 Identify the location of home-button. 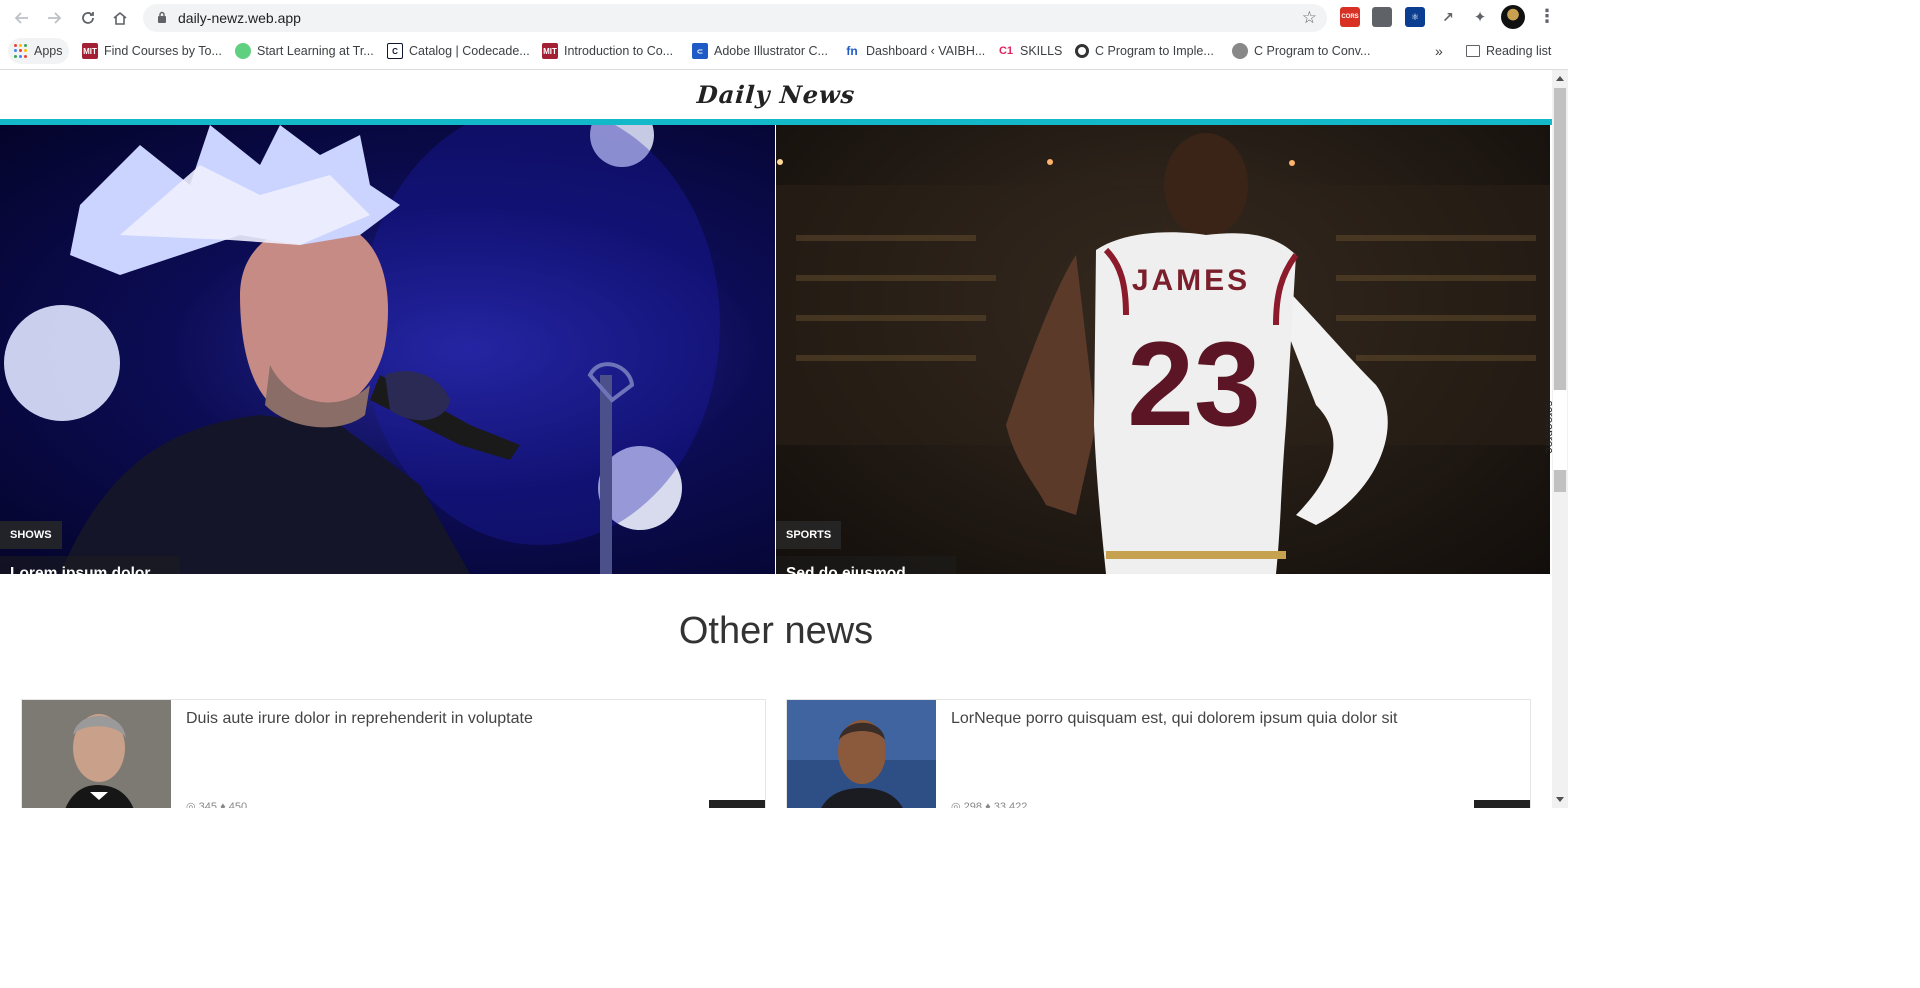
(120, 18).